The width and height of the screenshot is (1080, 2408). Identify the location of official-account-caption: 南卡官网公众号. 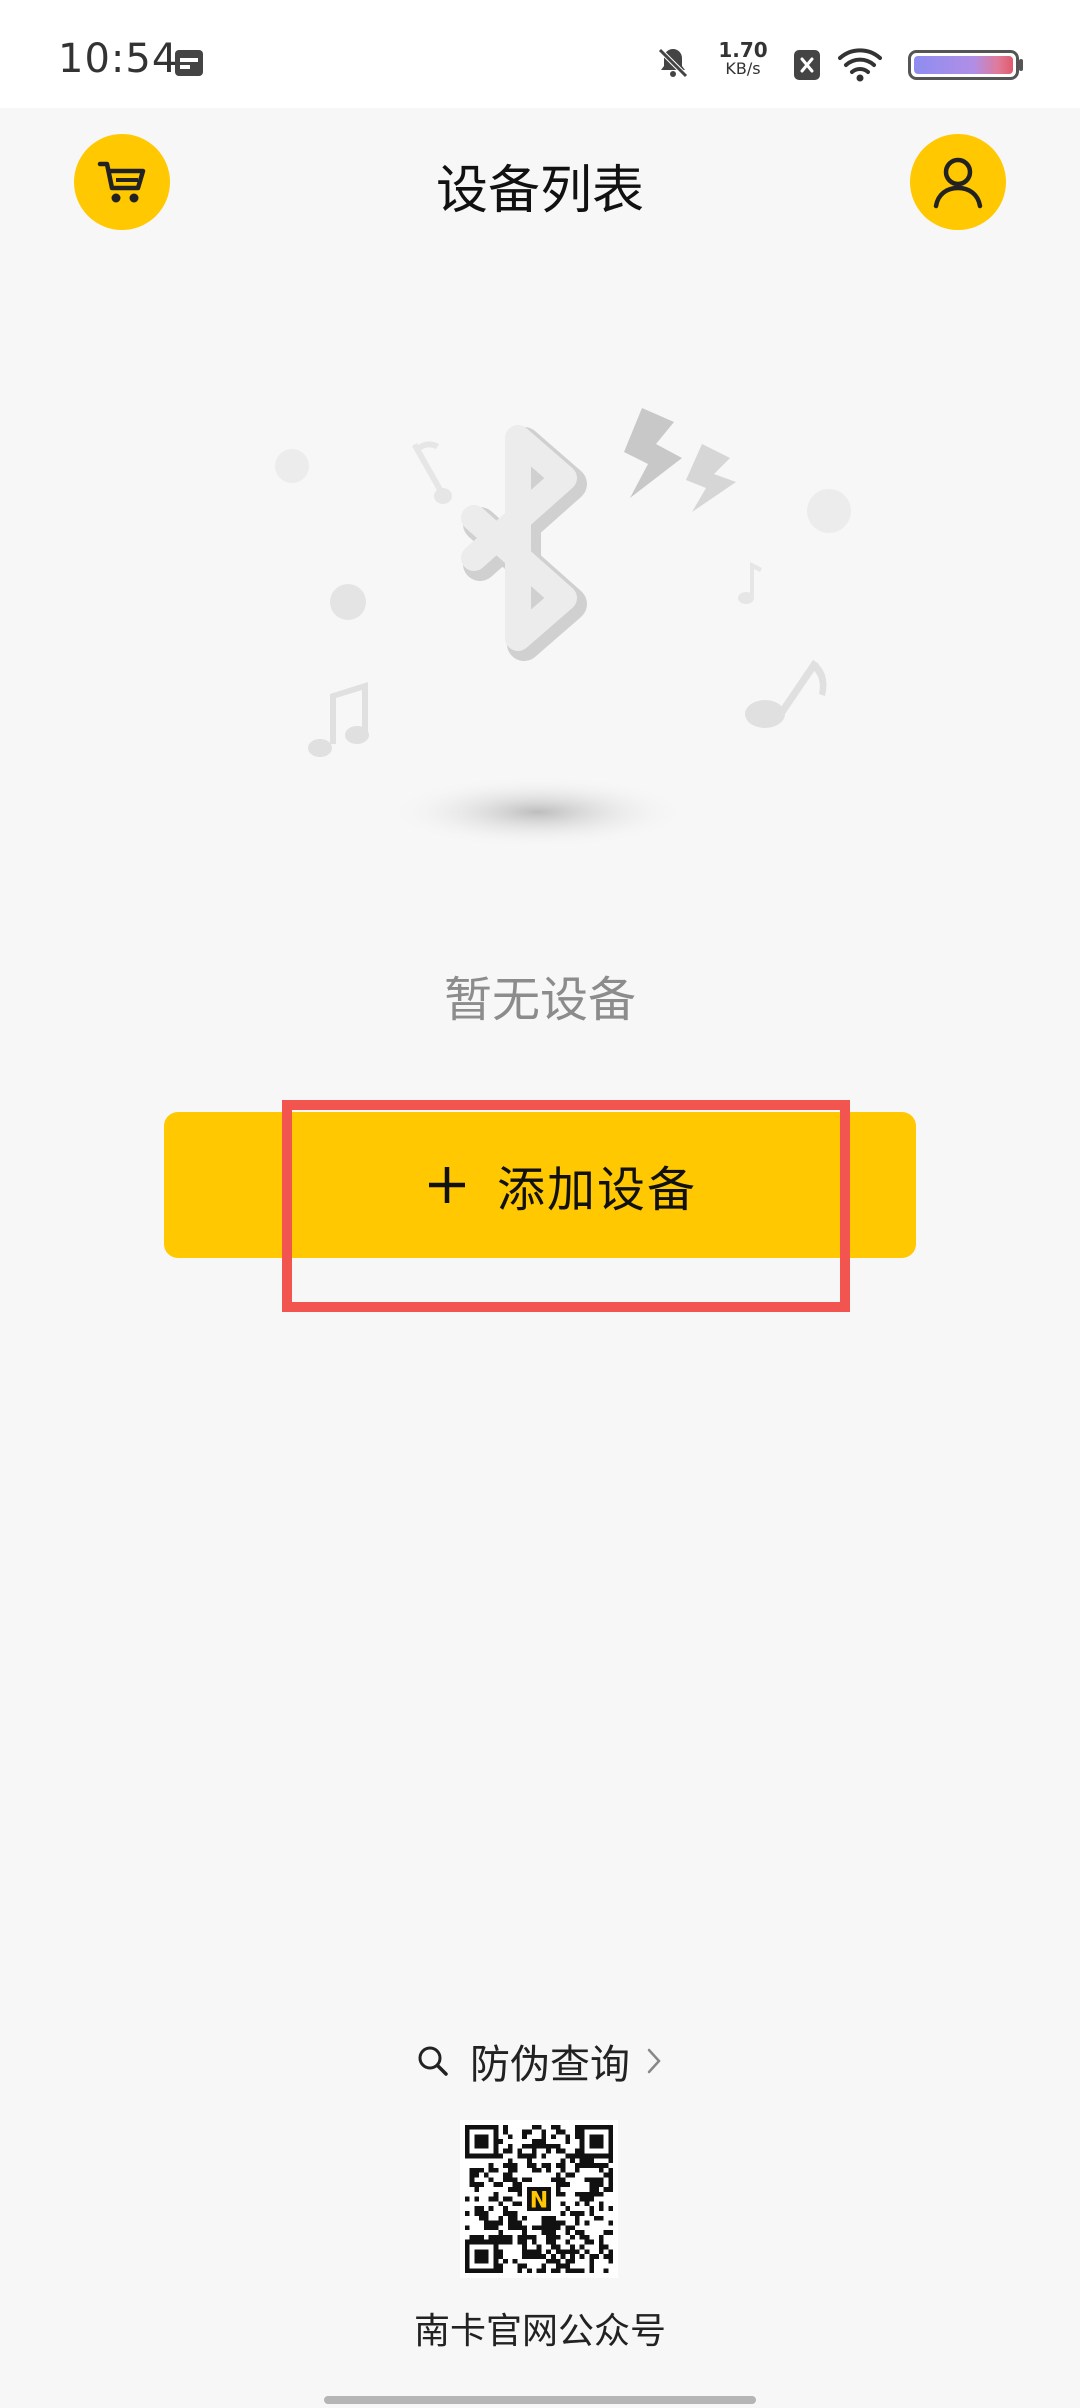
(539, 2331).